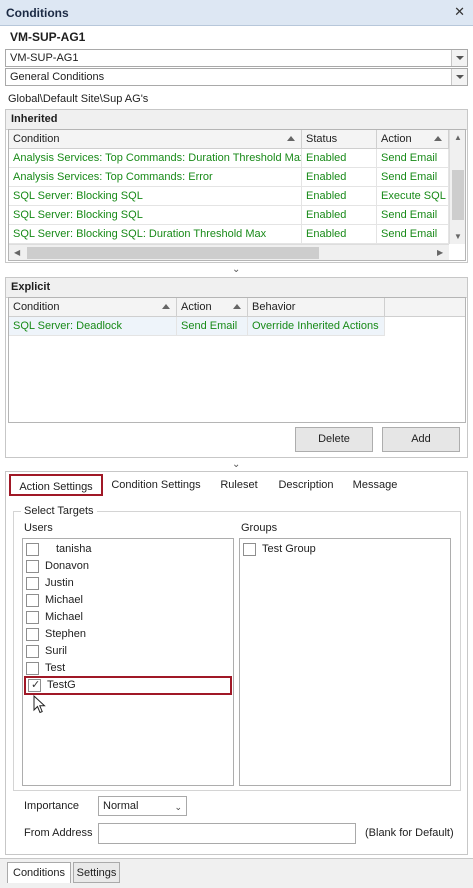 Image resolution: width=473 pixels, height=888 pixels. What do you see at coordinates (37, 13) in the screenshot?
I see `window-title: Conditions` at bounding box center [37, 13].